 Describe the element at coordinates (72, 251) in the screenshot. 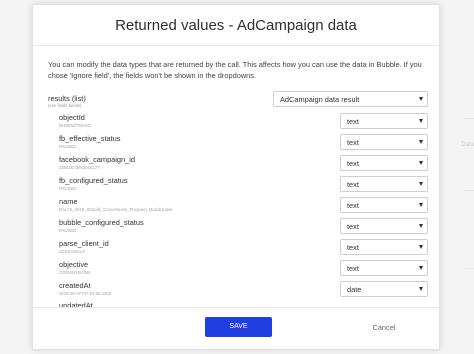

I see `field-sample: oZJUhvmbLd` at that location.